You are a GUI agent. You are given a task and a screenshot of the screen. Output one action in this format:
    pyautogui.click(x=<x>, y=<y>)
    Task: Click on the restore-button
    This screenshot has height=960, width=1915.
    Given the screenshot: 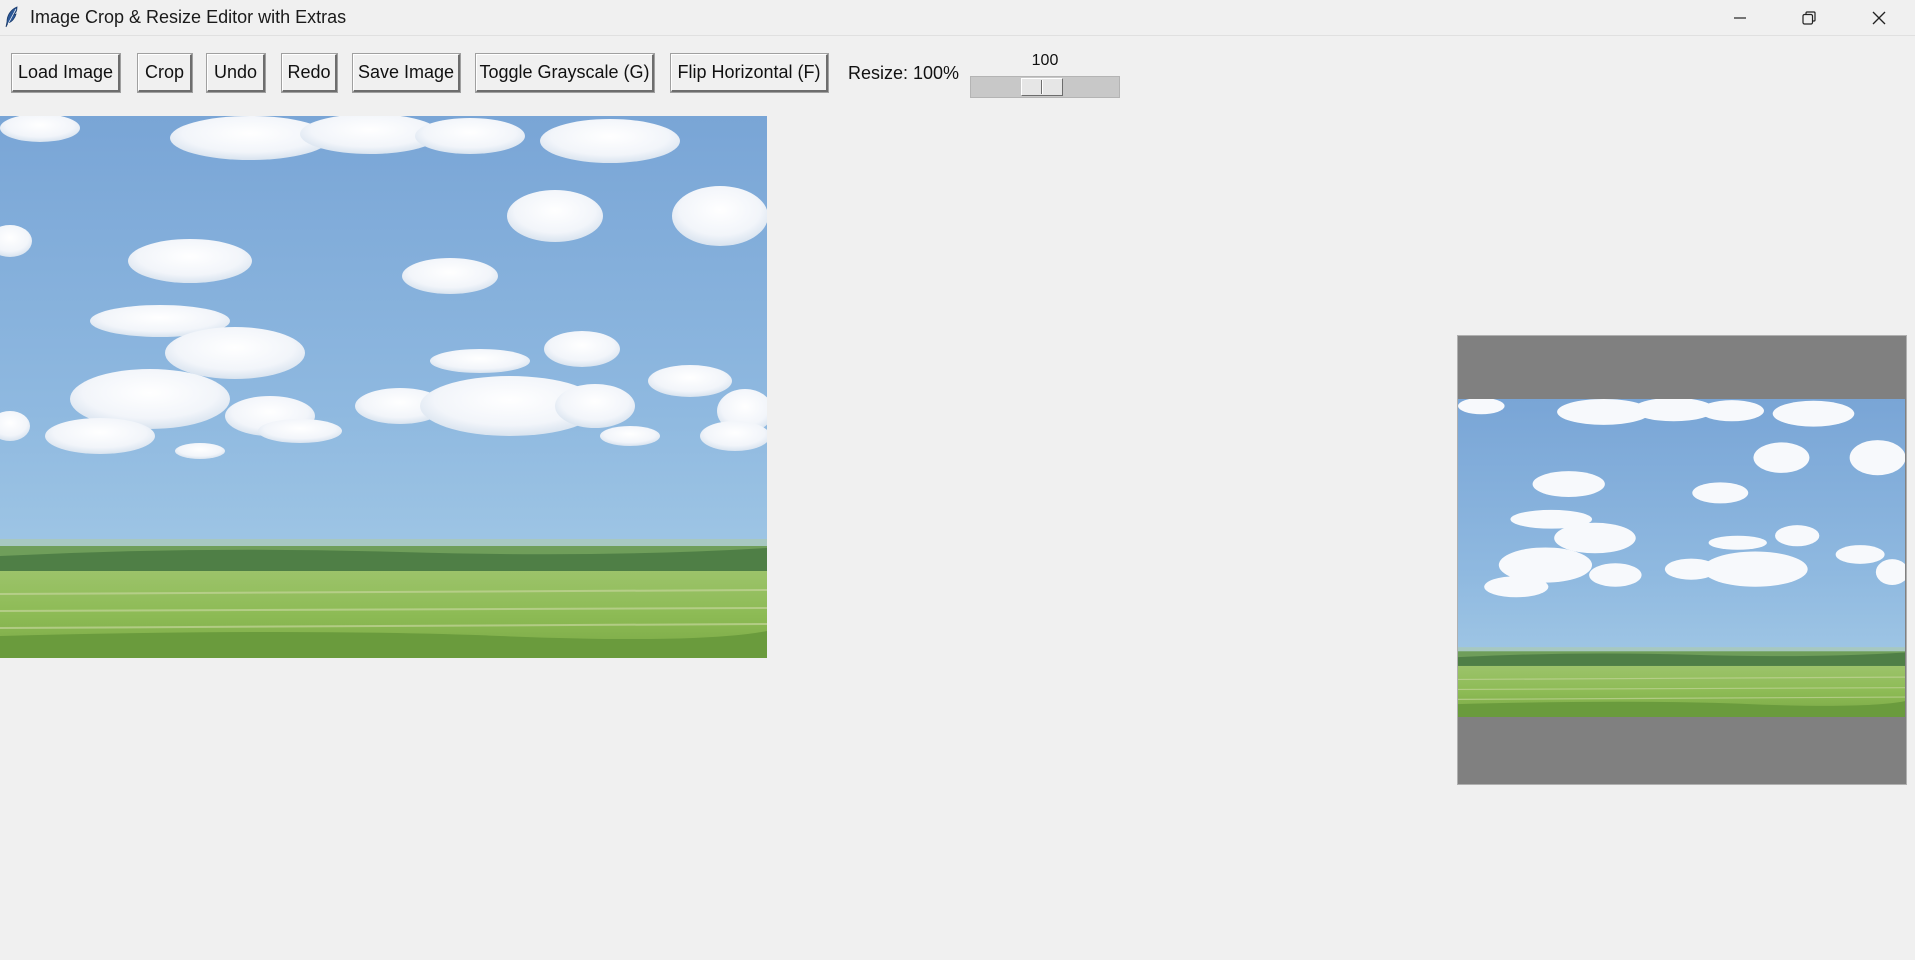 What is the action you would take?
    pyautogui.click(x=1809, y=17)
    